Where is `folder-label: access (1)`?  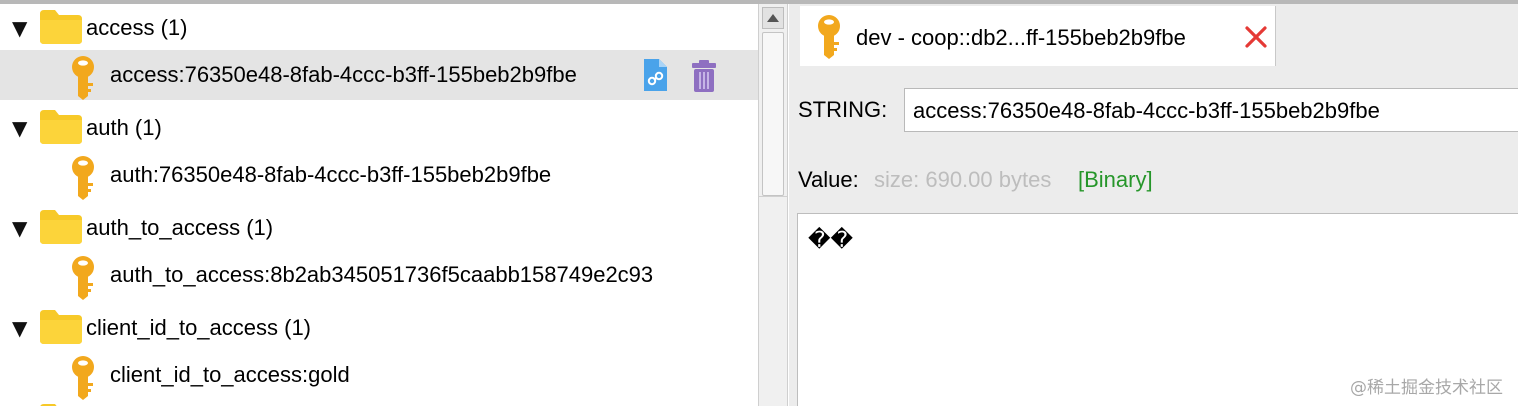 folder-label: access (1) is located at coordinates (137, 27).